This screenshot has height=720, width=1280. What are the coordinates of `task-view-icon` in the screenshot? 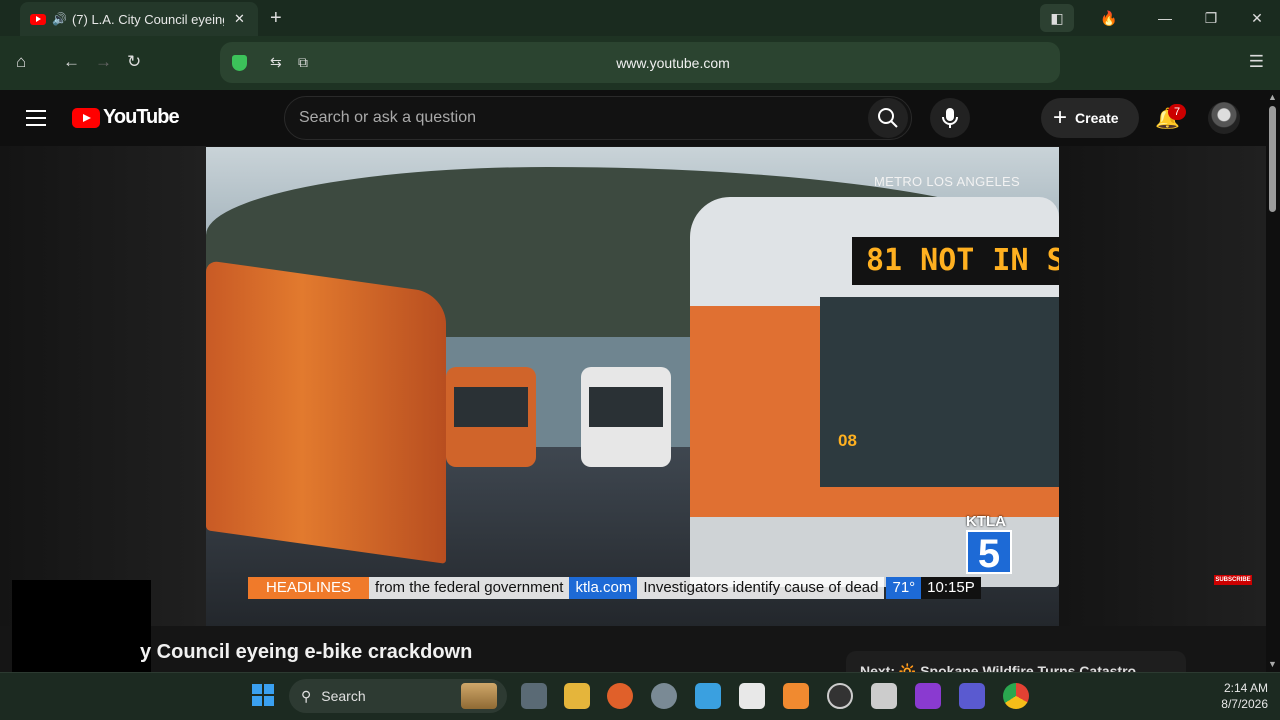 It's located at (534, 696).